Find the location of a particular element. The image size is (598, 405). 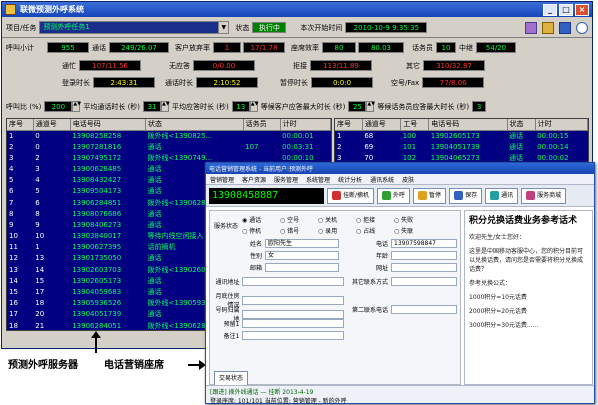

status-radio: ○ 失联 is located at coordinates (413, 230).